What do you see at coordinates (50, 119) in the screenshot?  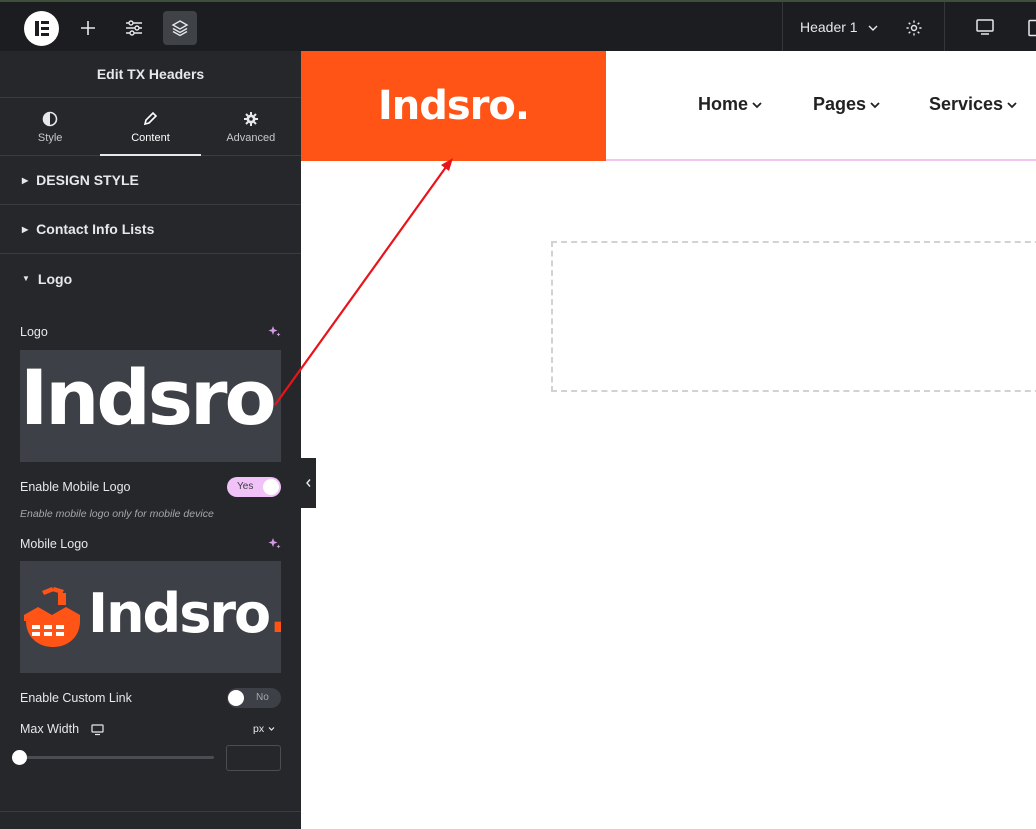 I see `half-circle-icon` at bounding box center [50, 119].